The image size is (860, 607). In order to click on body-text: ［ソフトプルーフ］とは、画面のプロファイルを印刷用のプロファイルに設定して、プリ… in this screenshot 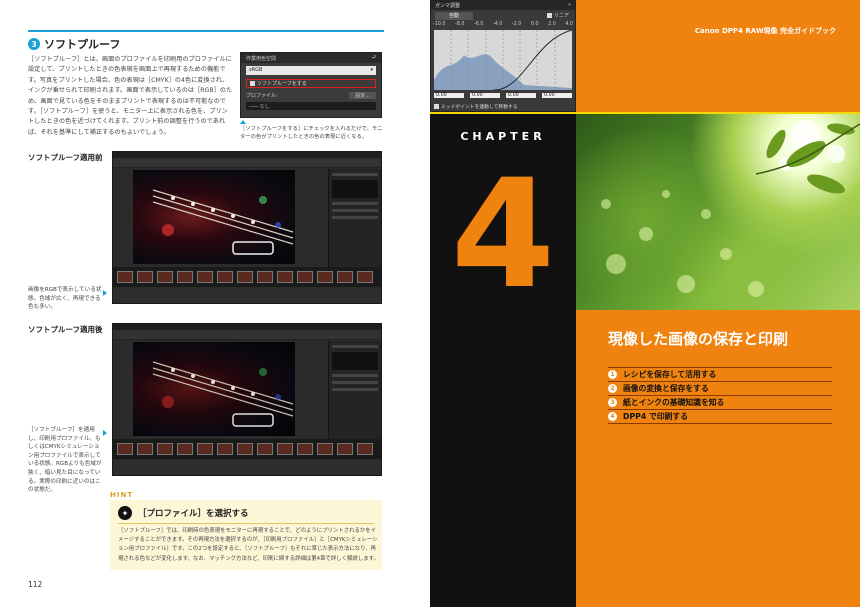, I will do `click(130, 96)`.